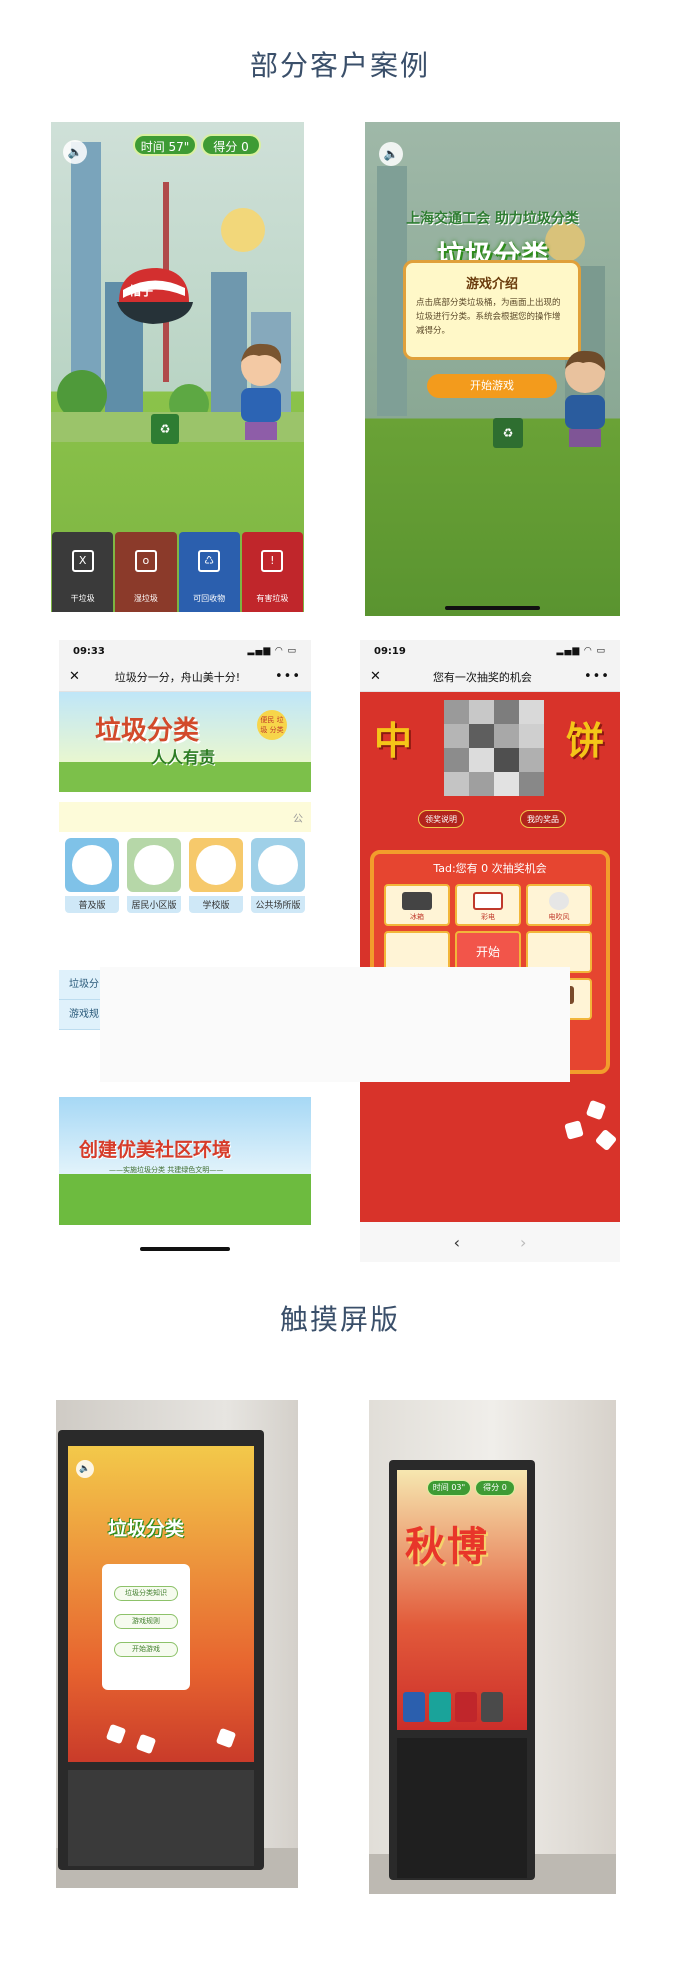 The height and width of the screenshot is (1984, 680). I want to click on school-icon, so click(216, 865).